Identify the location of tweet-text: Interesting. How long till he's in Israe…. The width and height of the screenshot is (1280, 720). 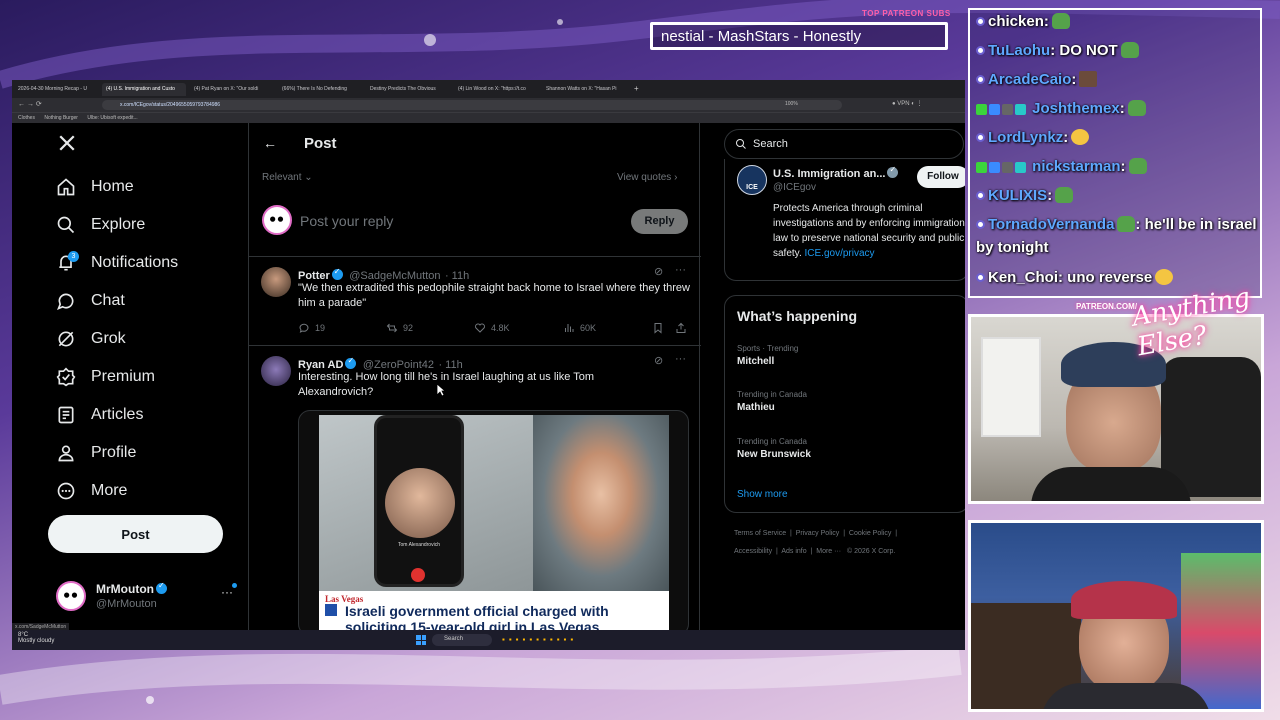
(446, 384).